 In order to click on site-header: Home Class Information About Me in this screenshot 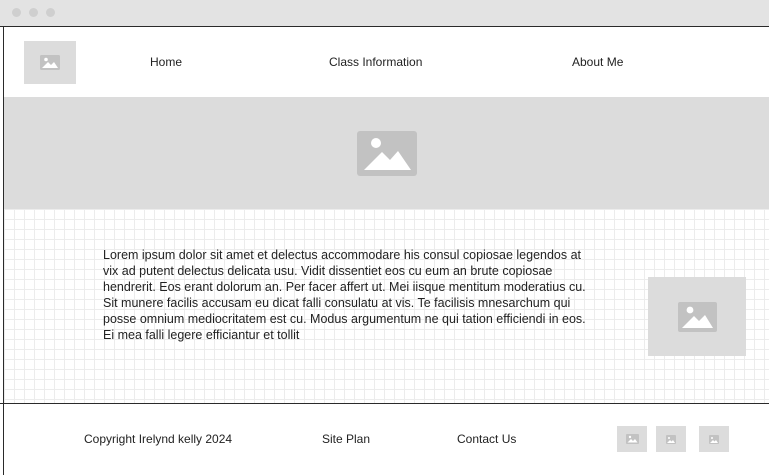, I will do `click(386, 62)`.